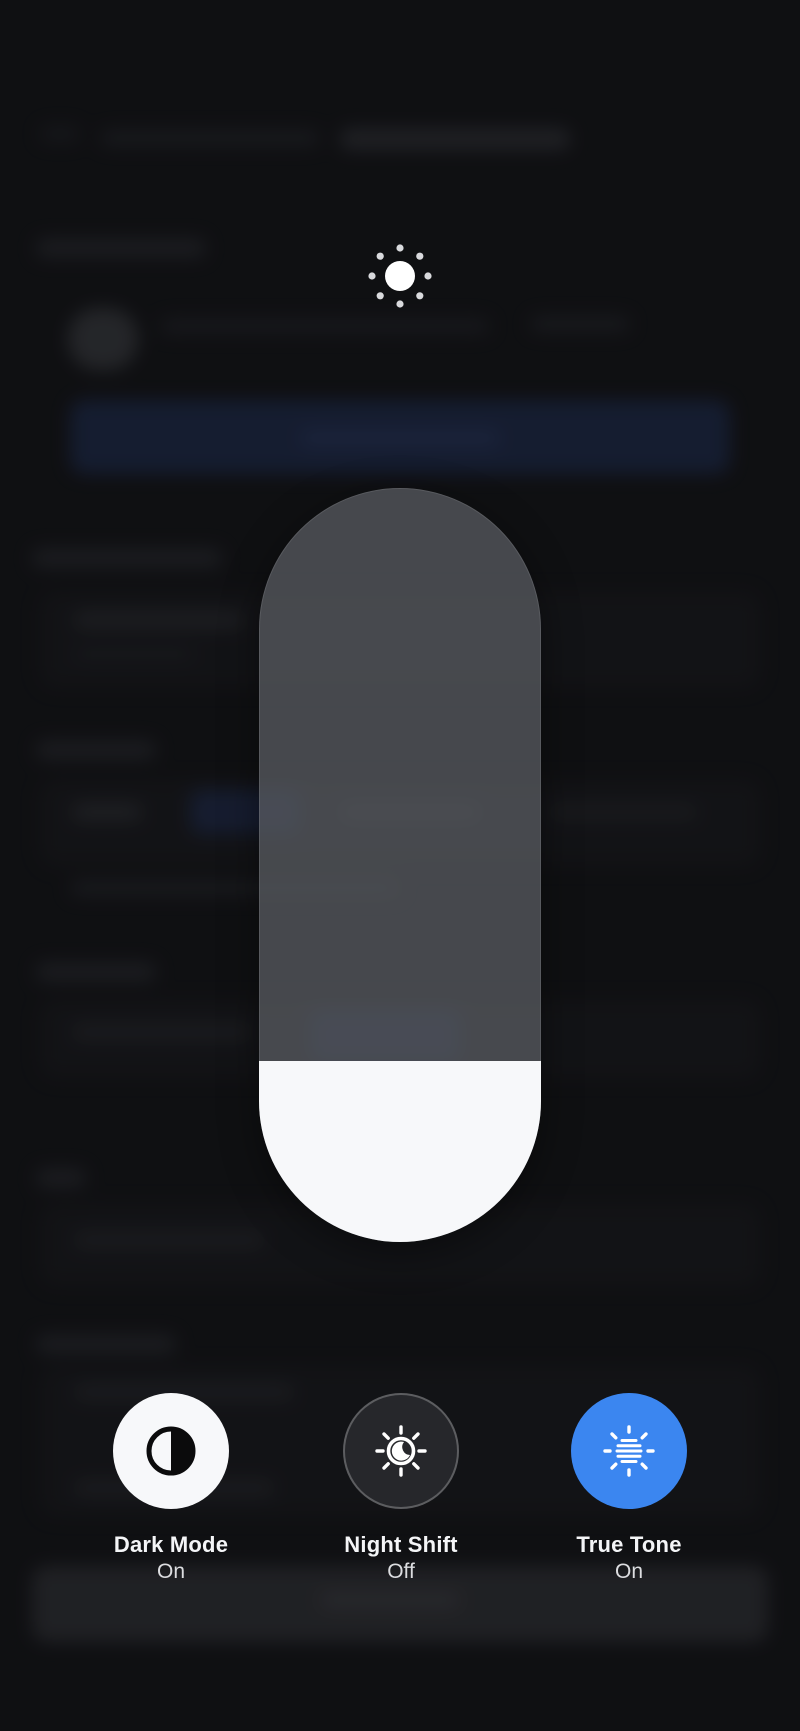 The width and height of the screenshot is (800, 1731). I want to click on dark-mode-button, so click(171, 1451).